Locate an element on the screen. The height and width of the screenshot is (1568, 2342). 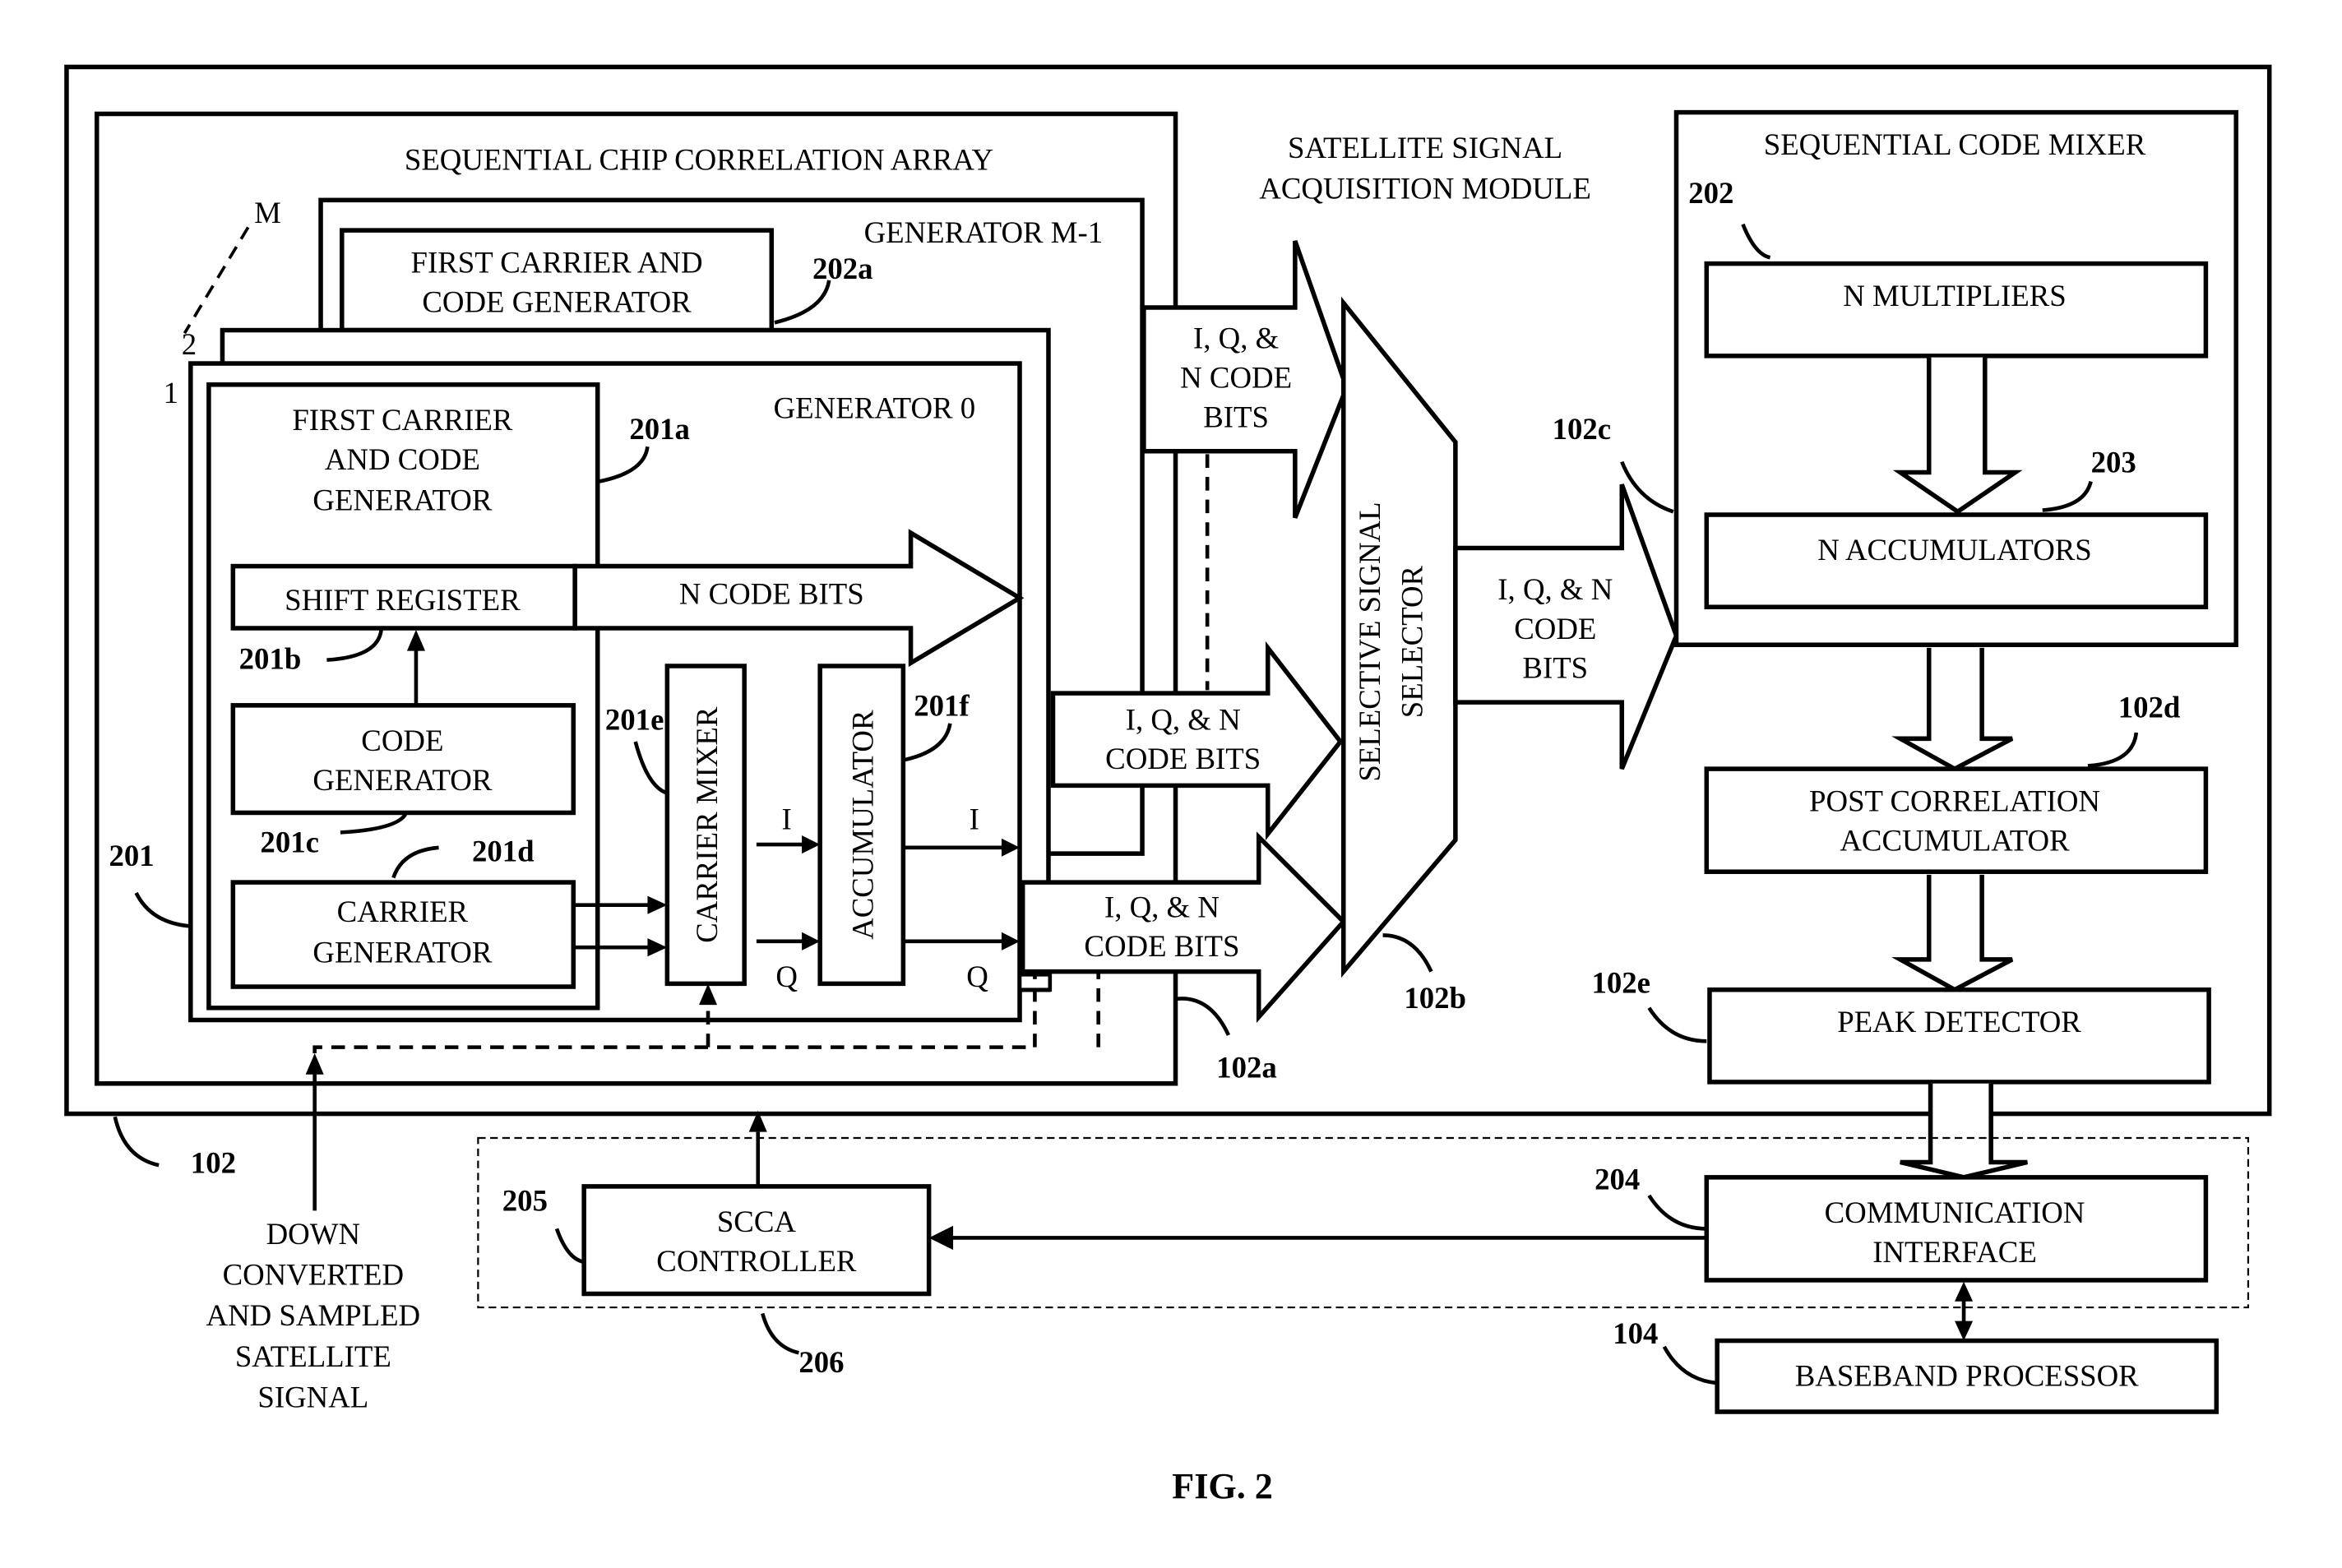
ref-102d: 102d is located at coordinates (2149, 707).